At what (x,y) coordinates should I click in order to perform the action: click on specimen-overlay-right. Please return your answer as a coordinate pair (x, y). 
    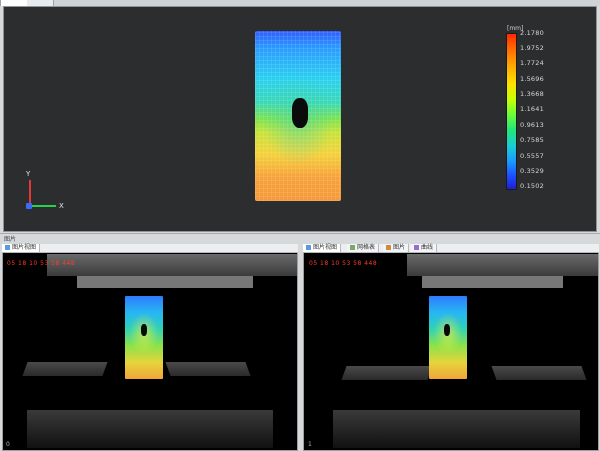
    Looking at the image, I should click on (448, 337).